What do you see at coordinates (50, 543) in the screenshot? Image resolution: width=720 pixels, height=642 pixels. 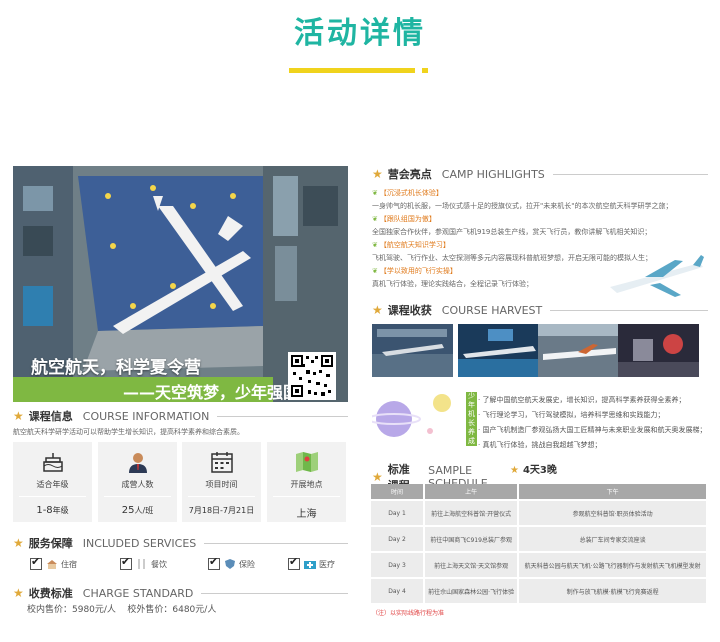 I see `services-title: 服务保障` at bounding box center [50, 543].